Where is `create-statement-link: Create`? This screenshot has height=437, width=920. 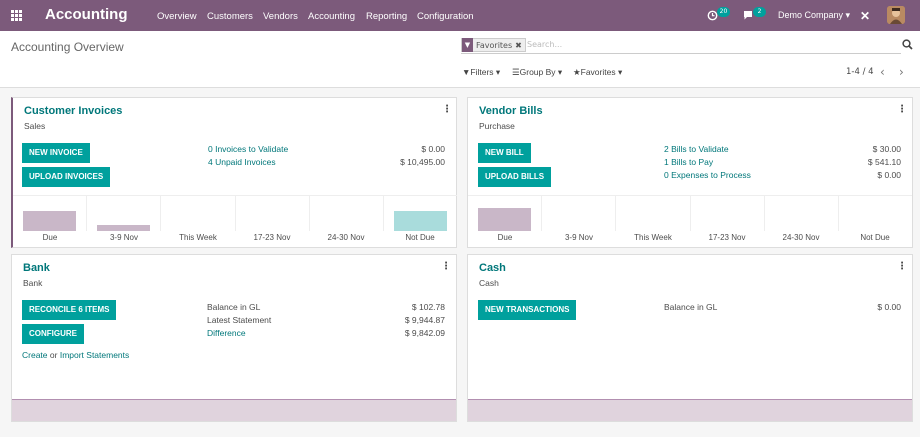
create-statement-link: Create is located at coordinates (35, 355).